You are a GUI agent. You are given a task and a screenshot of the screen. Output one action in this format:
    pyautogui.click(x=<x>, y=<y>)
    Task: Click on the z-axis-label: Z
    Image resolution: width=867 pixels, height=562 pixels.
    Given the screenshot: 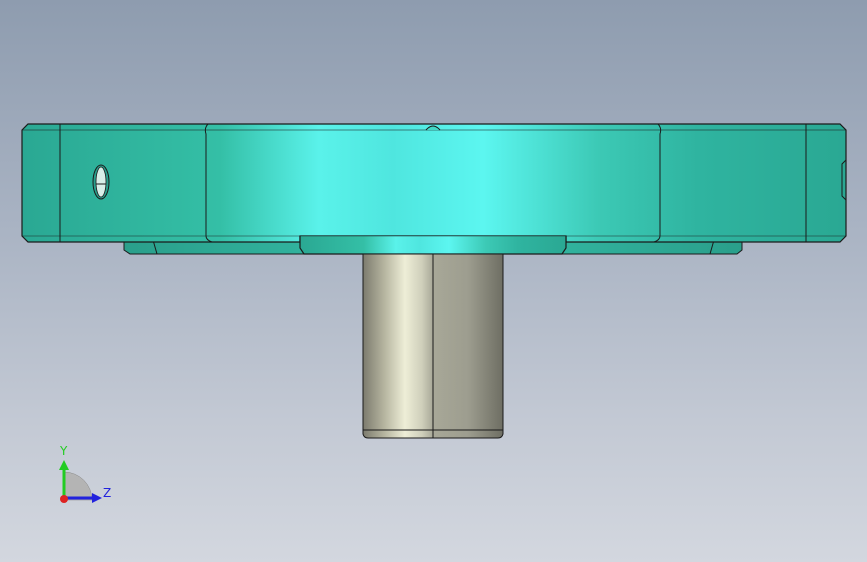 What is the action you would take?
    pyautogui.click(x=107, y=493)
    